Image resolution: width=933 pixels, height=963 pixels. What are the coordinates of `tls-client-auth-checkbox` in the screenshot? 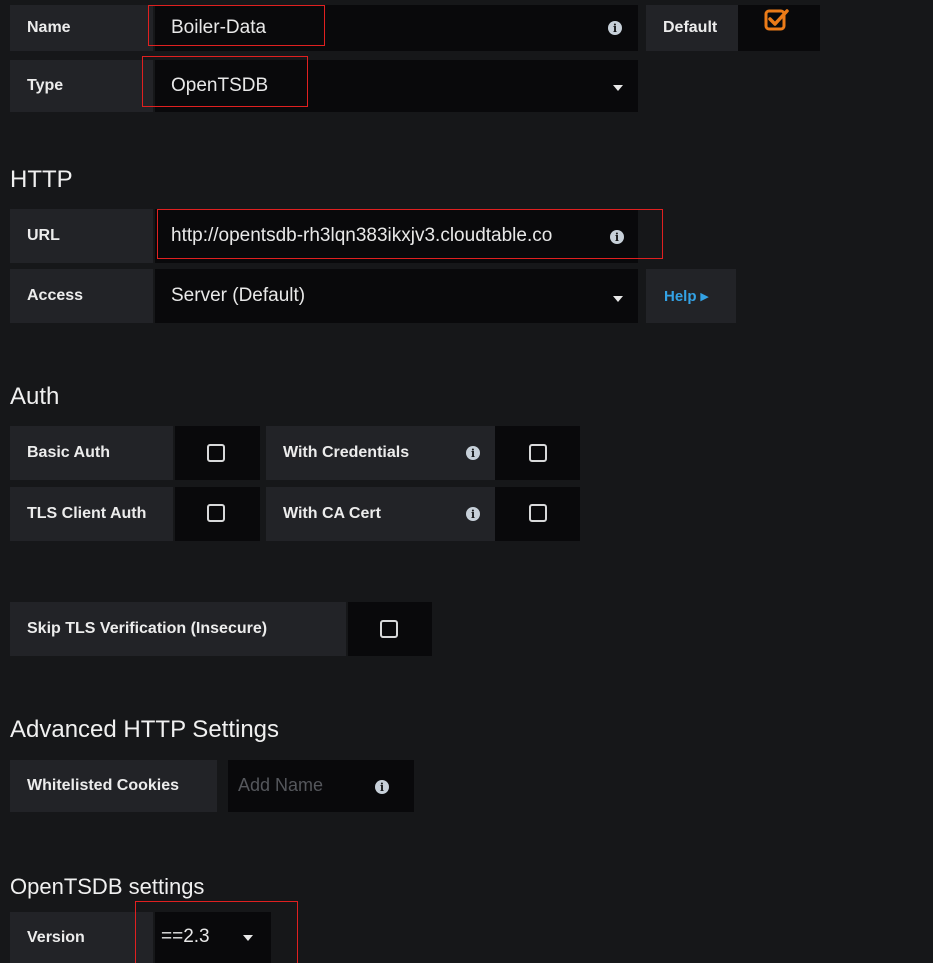 It's located at (216, 513).